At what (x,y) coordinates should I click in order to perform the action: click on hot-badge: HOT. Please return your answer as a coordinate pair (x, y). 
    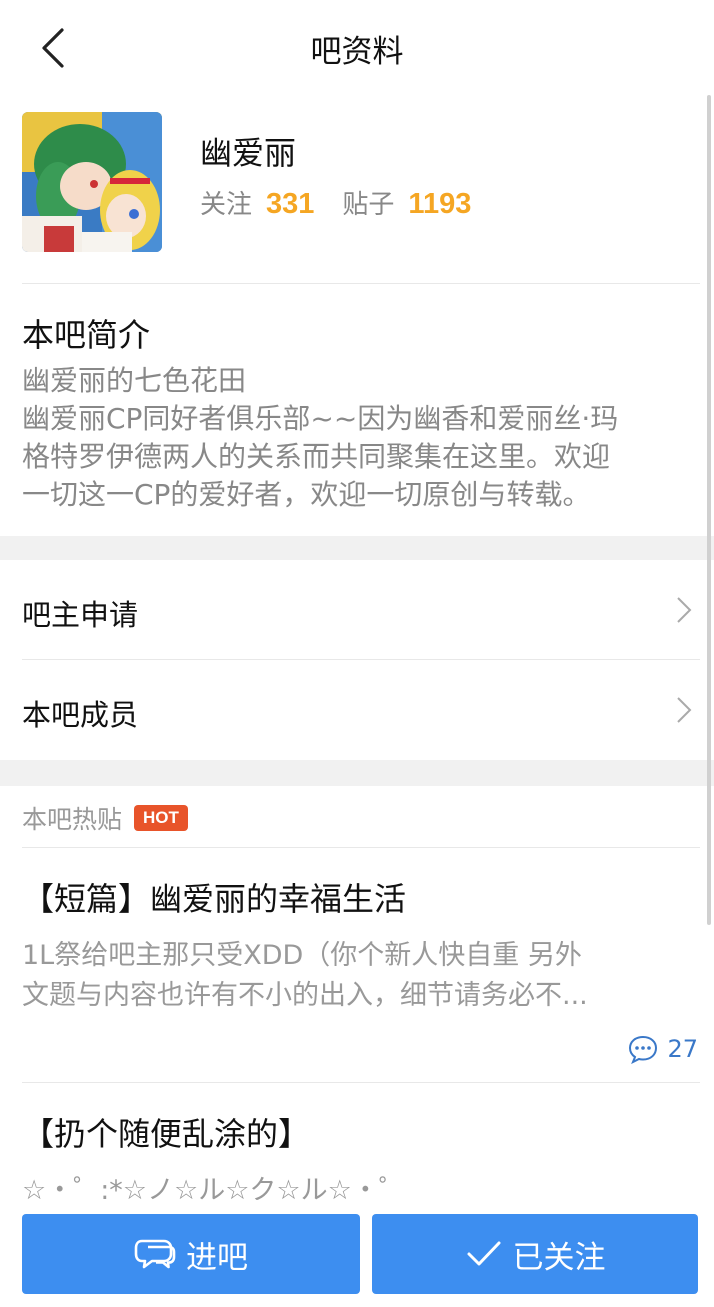
    Looking at the image, I should click on (161, 818).